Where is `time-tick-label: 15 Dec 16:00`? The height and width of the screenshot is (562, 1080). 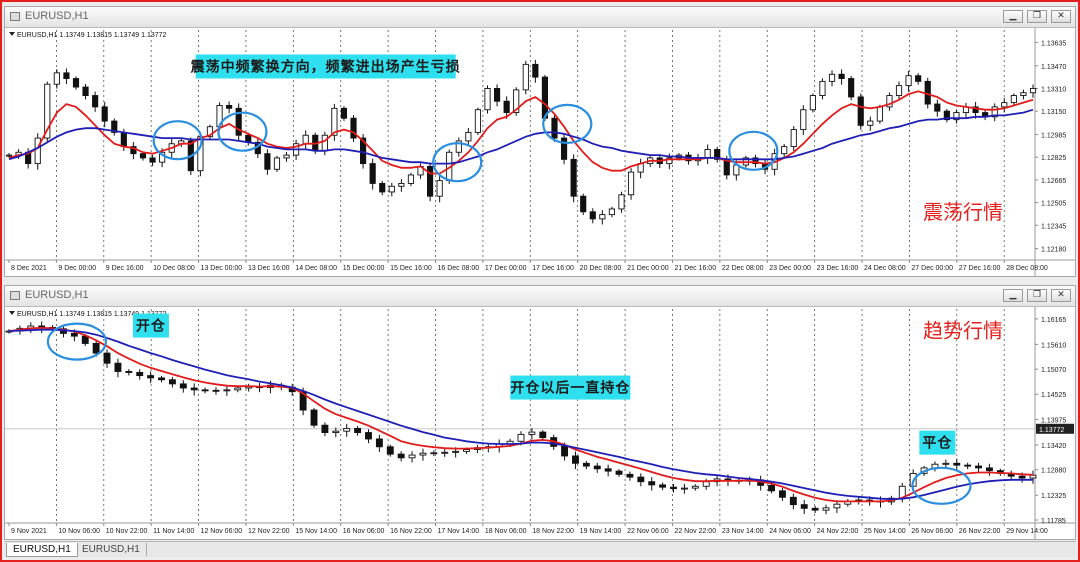
time-tick-label: 15 Dec 16:00 is located at coordinates (411, 268).